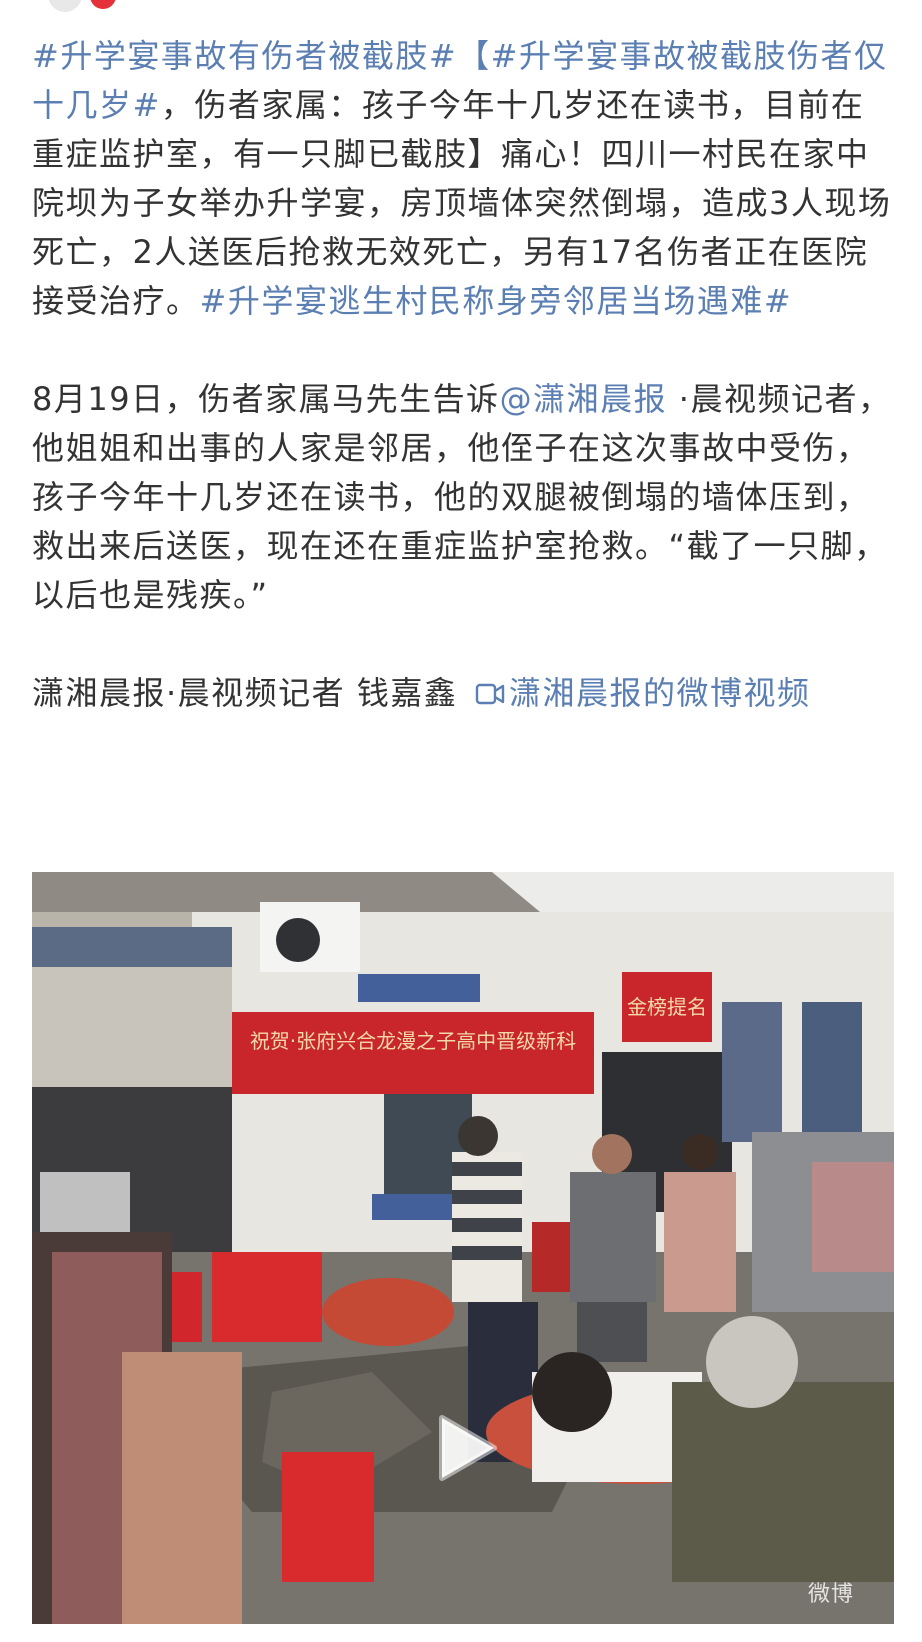 The height and width of the screenshot is (1642, 922). I want to click on bottom-margin, so click(461, 1633).